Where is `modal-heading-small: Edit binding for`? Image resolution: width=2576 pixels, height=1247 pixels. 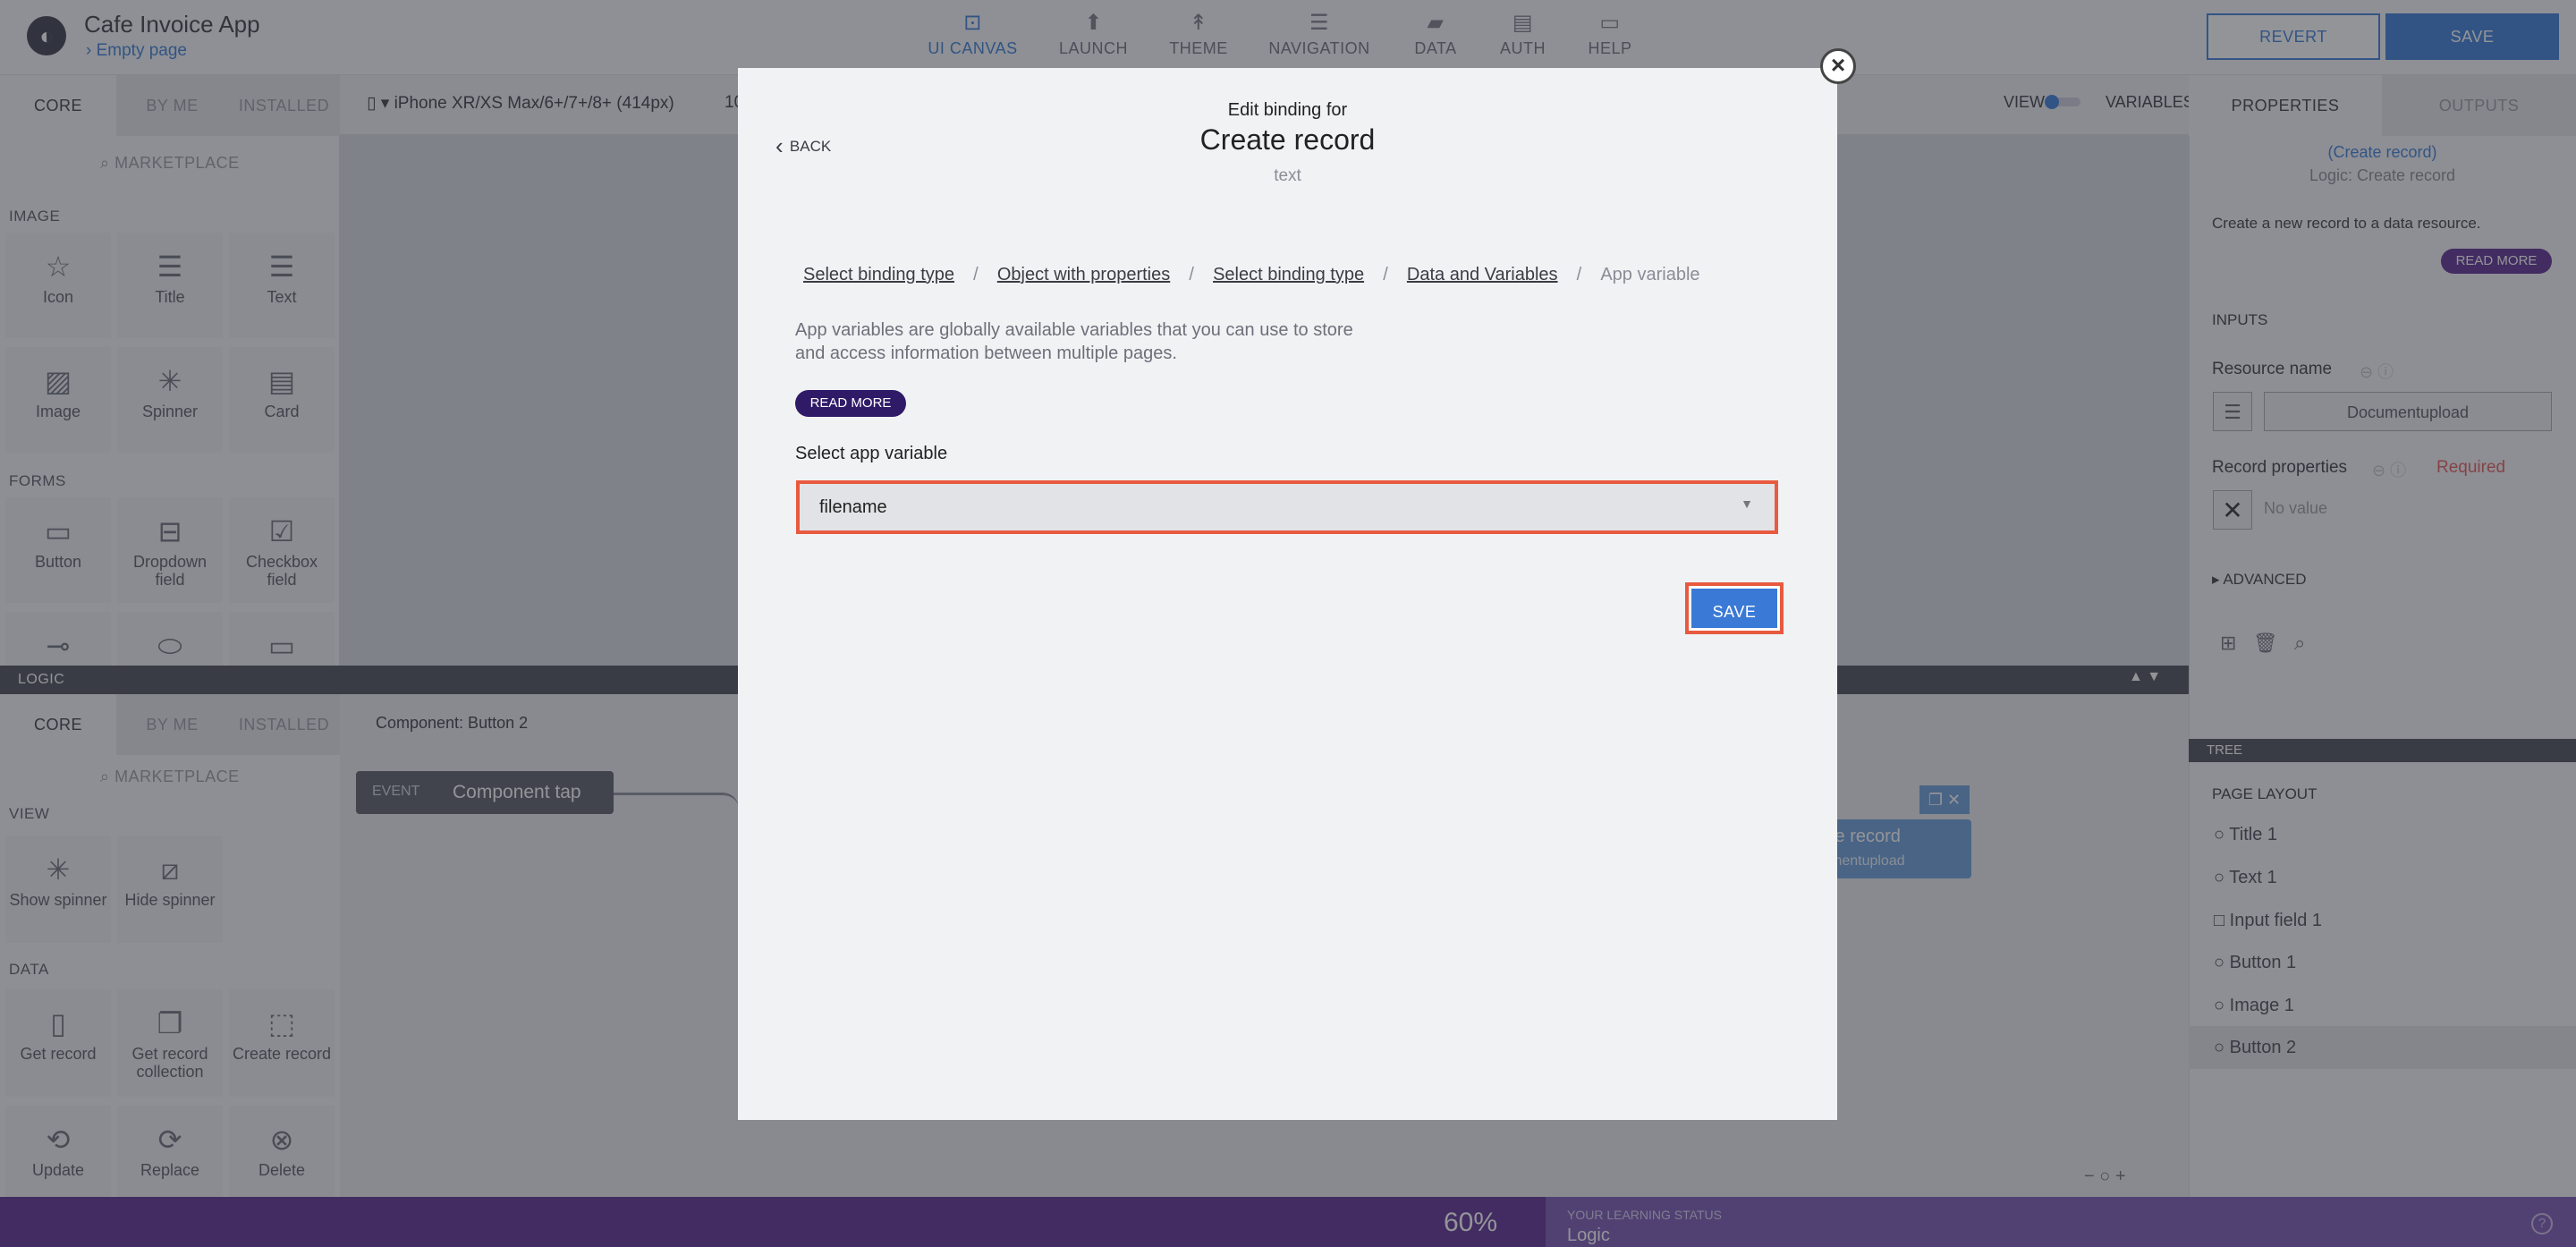 modal-heading-small: Edit binding for is located at coordinates (1287, 110).